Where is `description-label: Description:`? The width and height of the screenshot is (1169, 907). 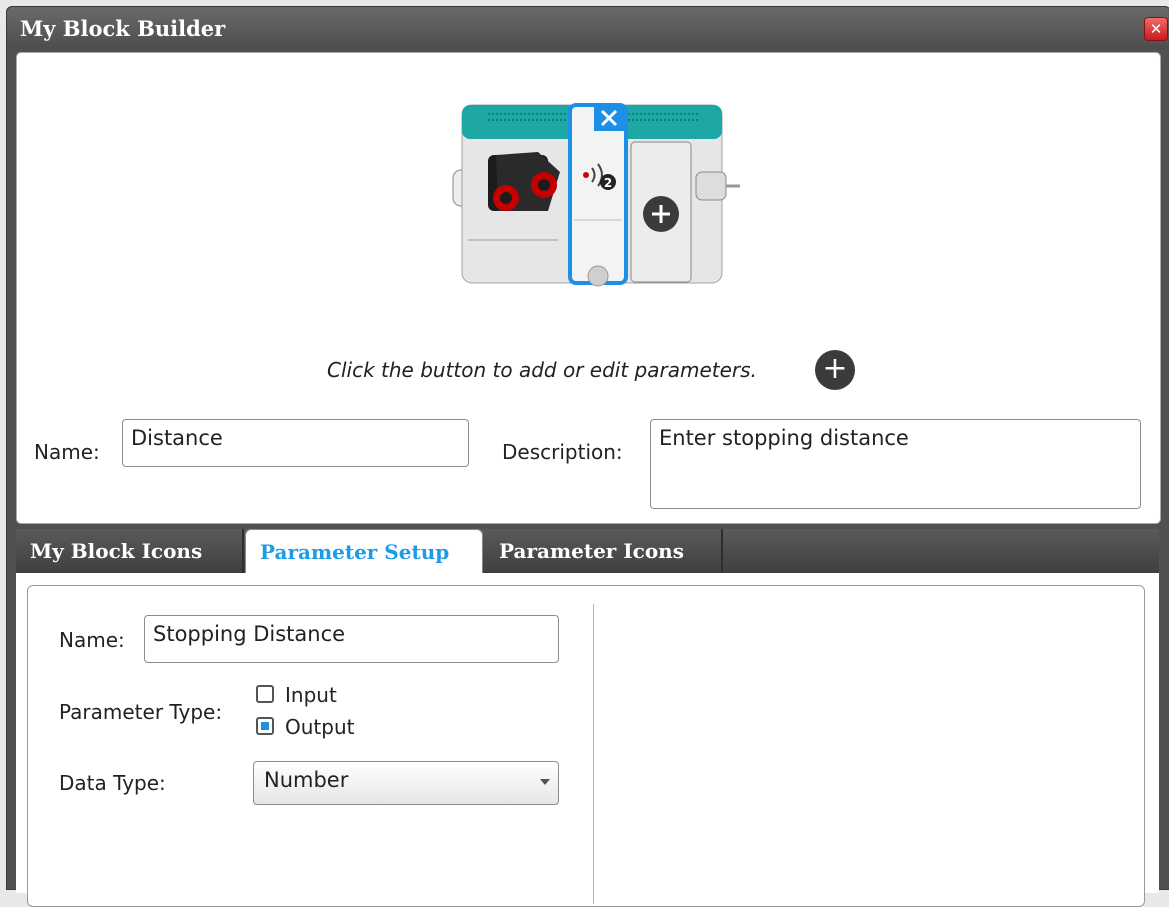 description-label: Description: is located at coordinates (562, 452).